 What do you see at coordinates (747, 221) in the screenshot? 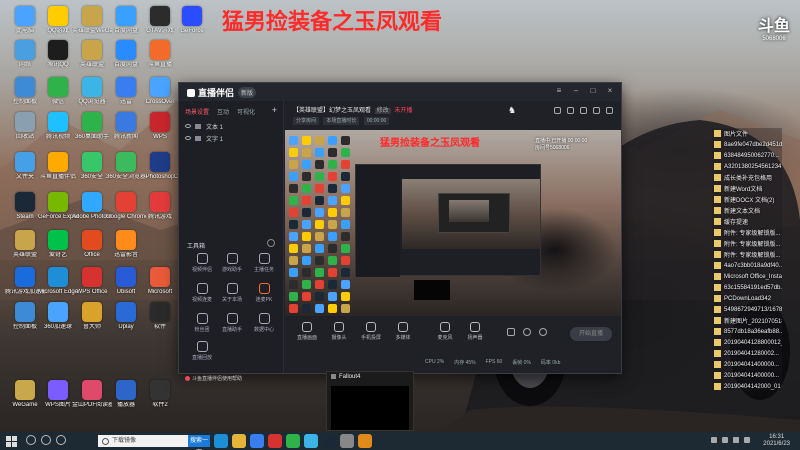
I see `file-list-item: 缓存提速` at bounding box center [747, 221].